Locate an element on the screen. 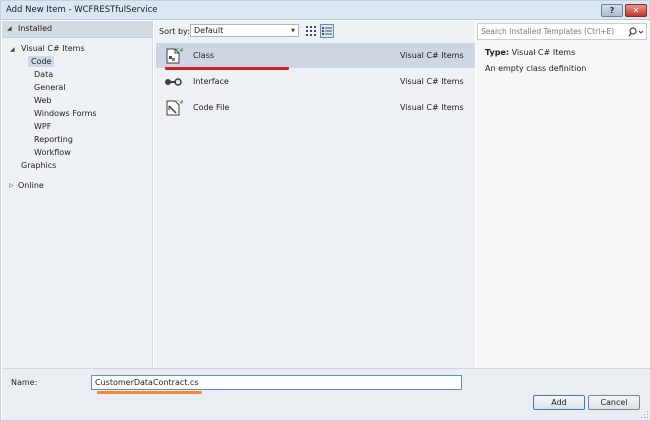 The height and width of the screenshot is (421, 650). type-value: Visual C# Items is located at coordinates (543, 52).